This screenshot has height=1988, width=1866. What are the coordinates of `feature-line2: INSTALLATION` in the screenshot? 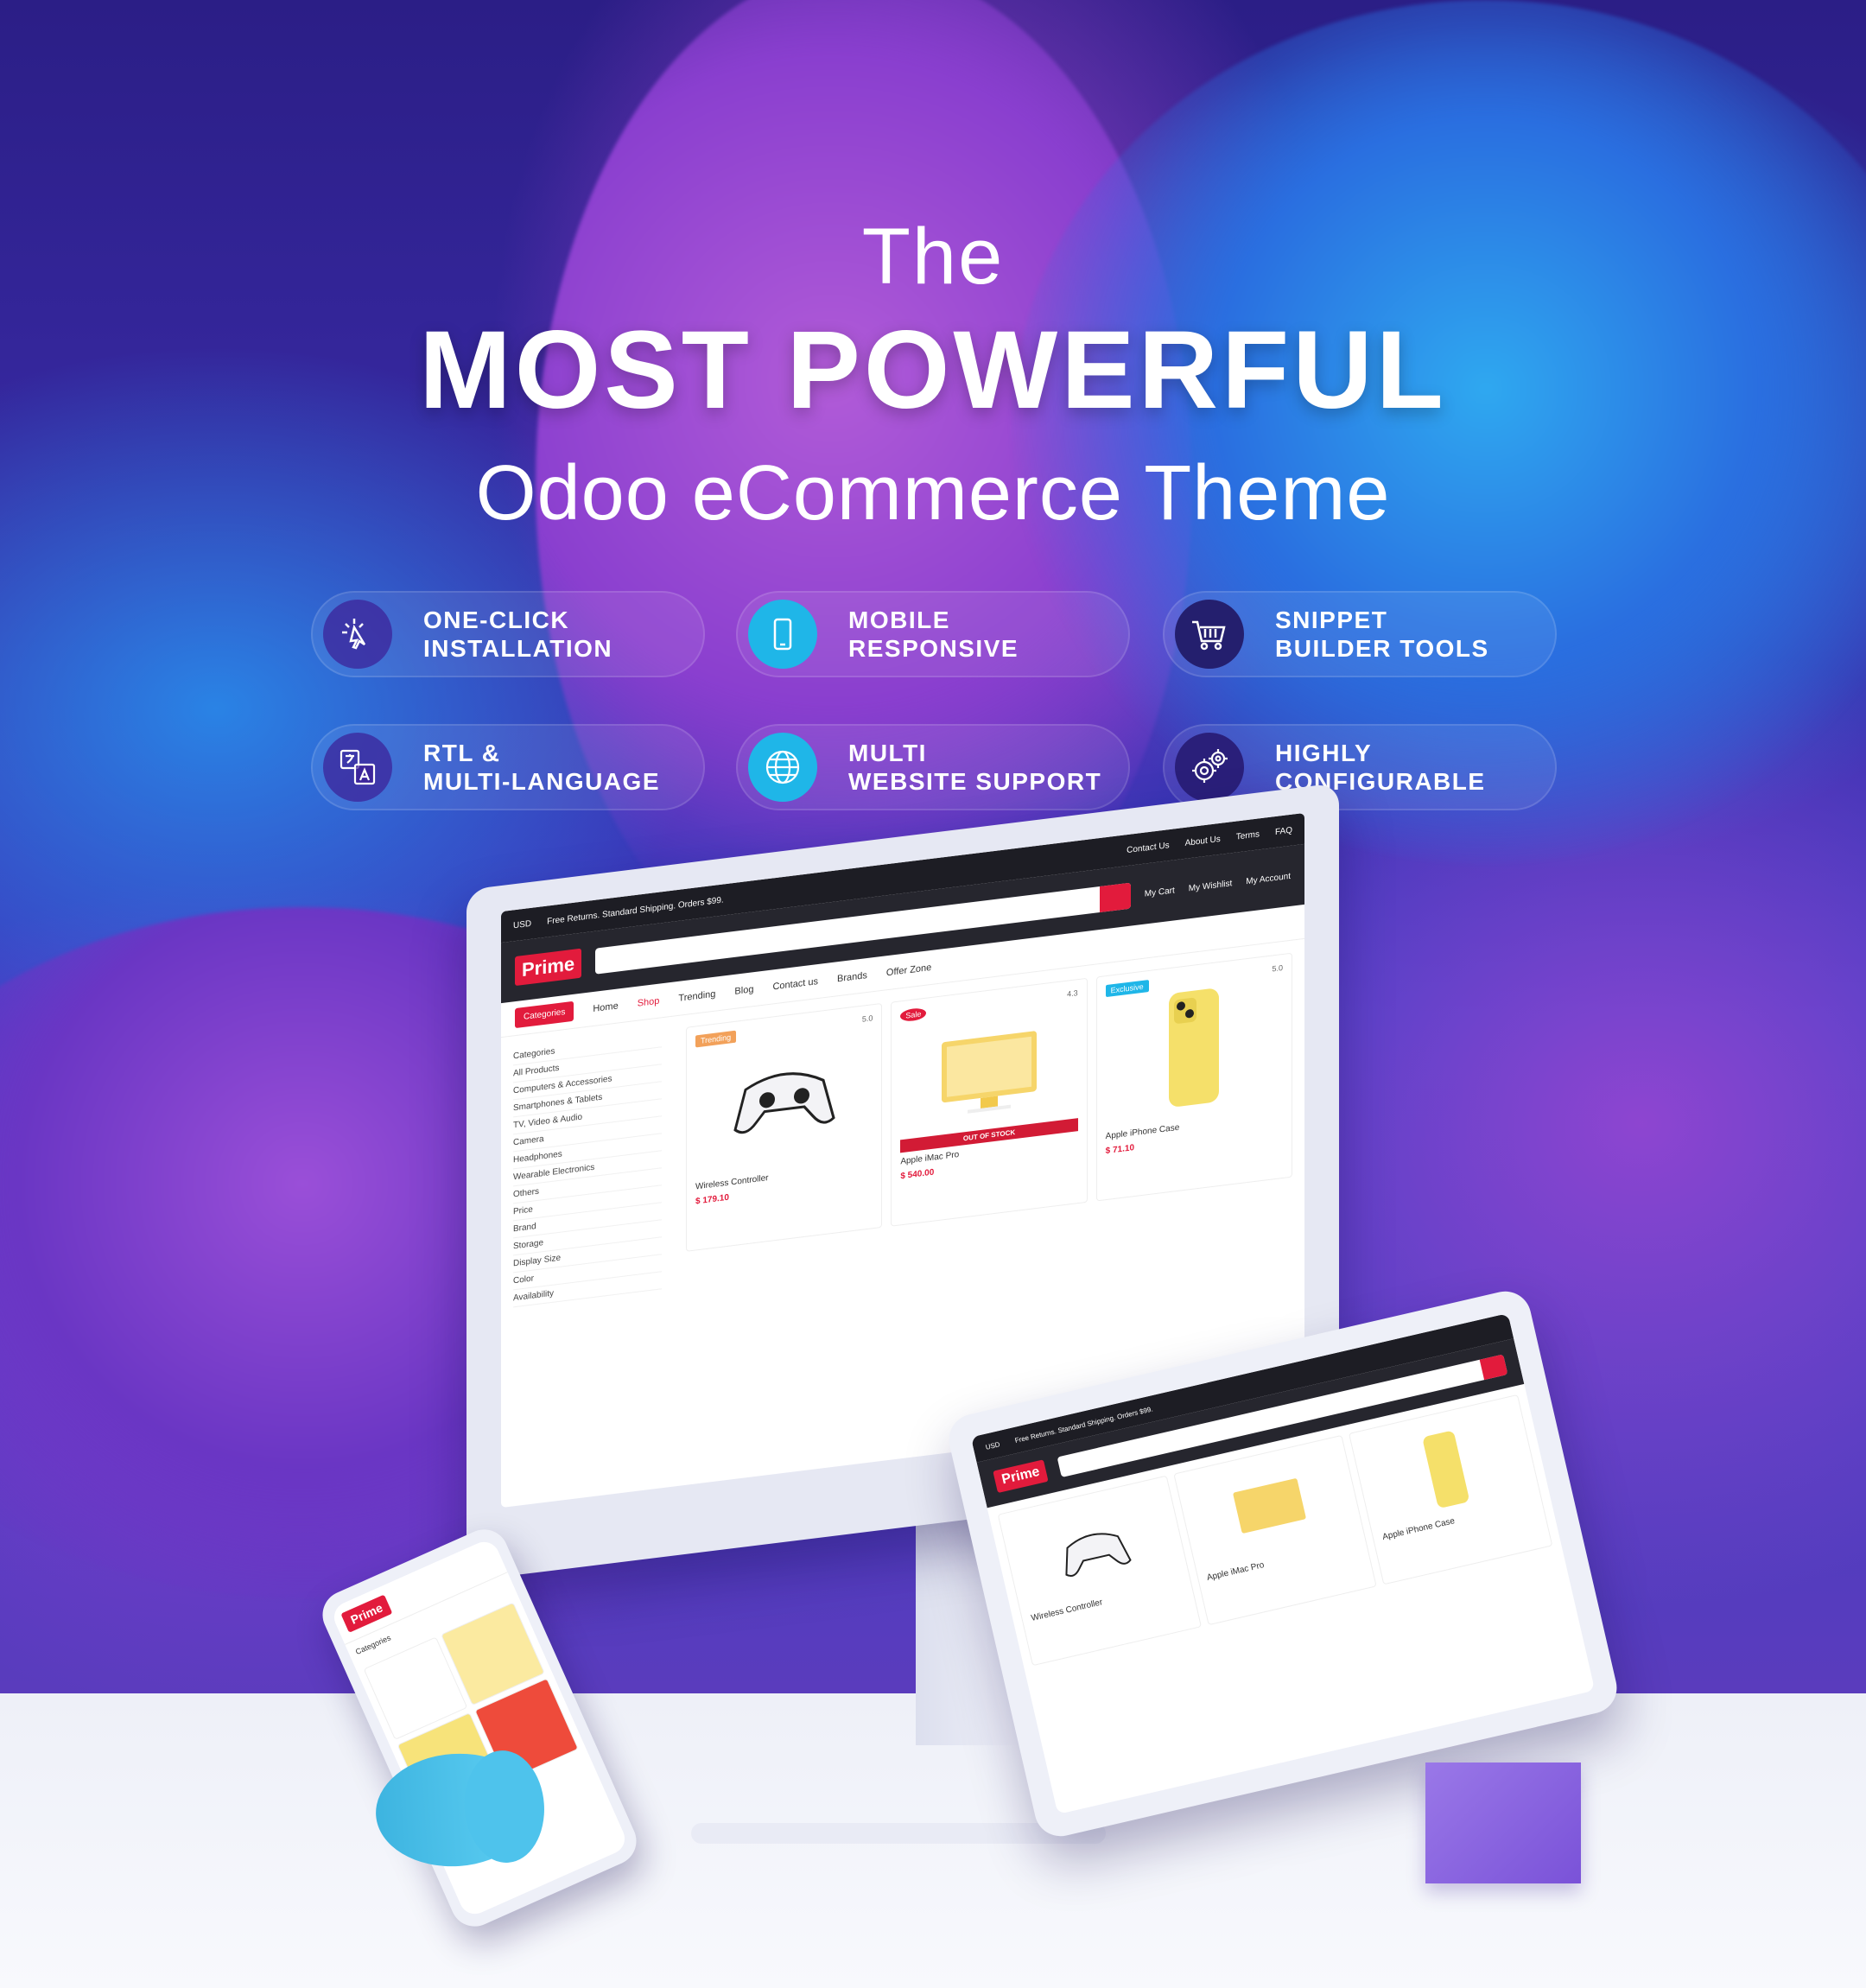 It's located at (518, 648).